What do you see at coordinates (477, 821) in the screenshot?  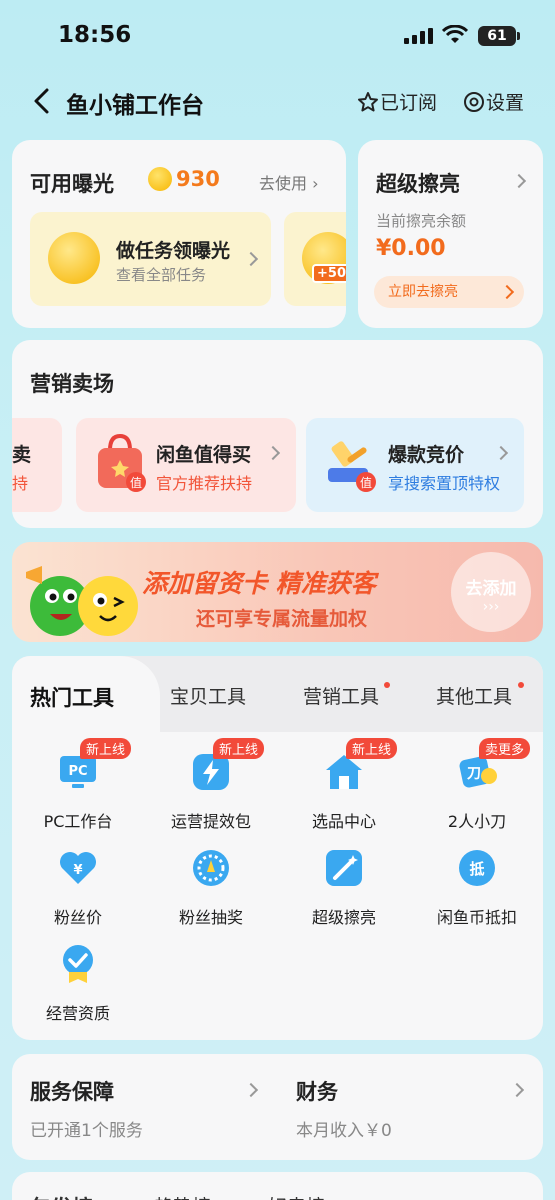 I see `tool-label: 2人小刀` at bounding box center [477, 821].